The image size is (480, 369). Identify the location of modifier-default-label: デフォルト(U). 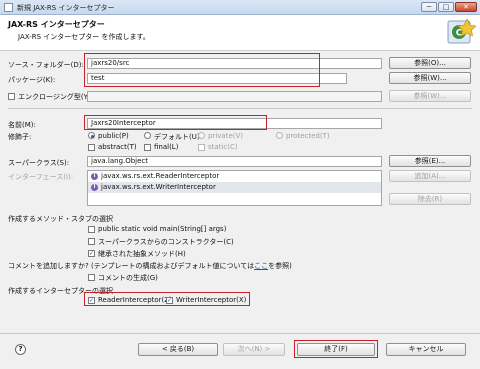
(177, 137).